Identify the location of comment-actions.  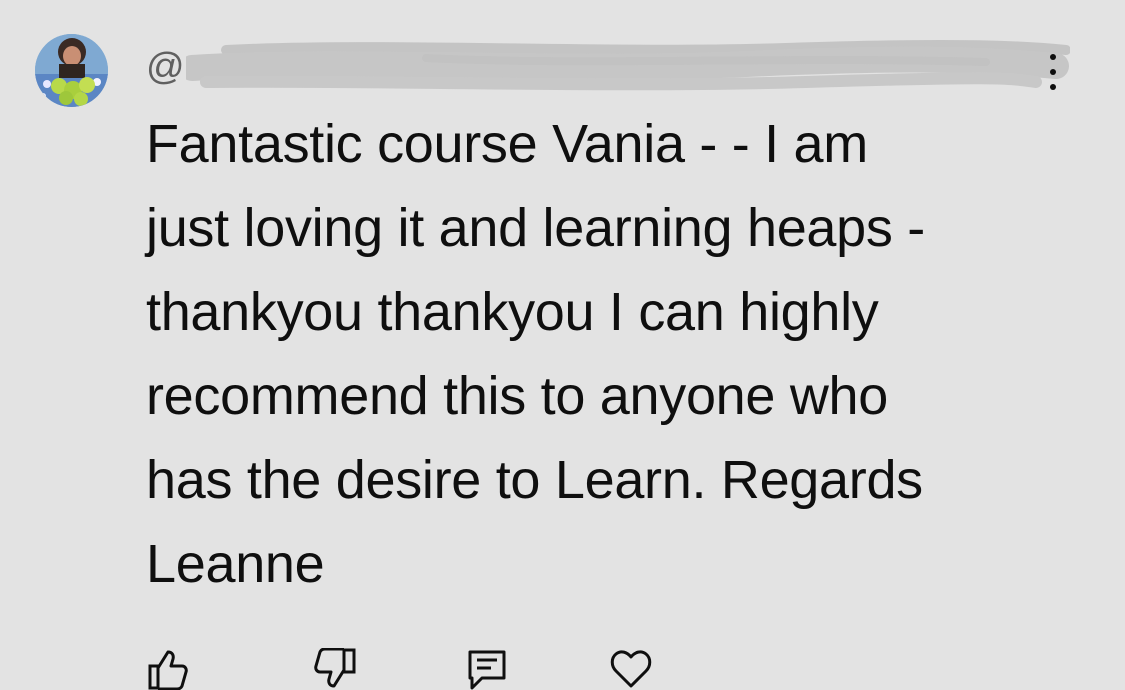
(596, 665).